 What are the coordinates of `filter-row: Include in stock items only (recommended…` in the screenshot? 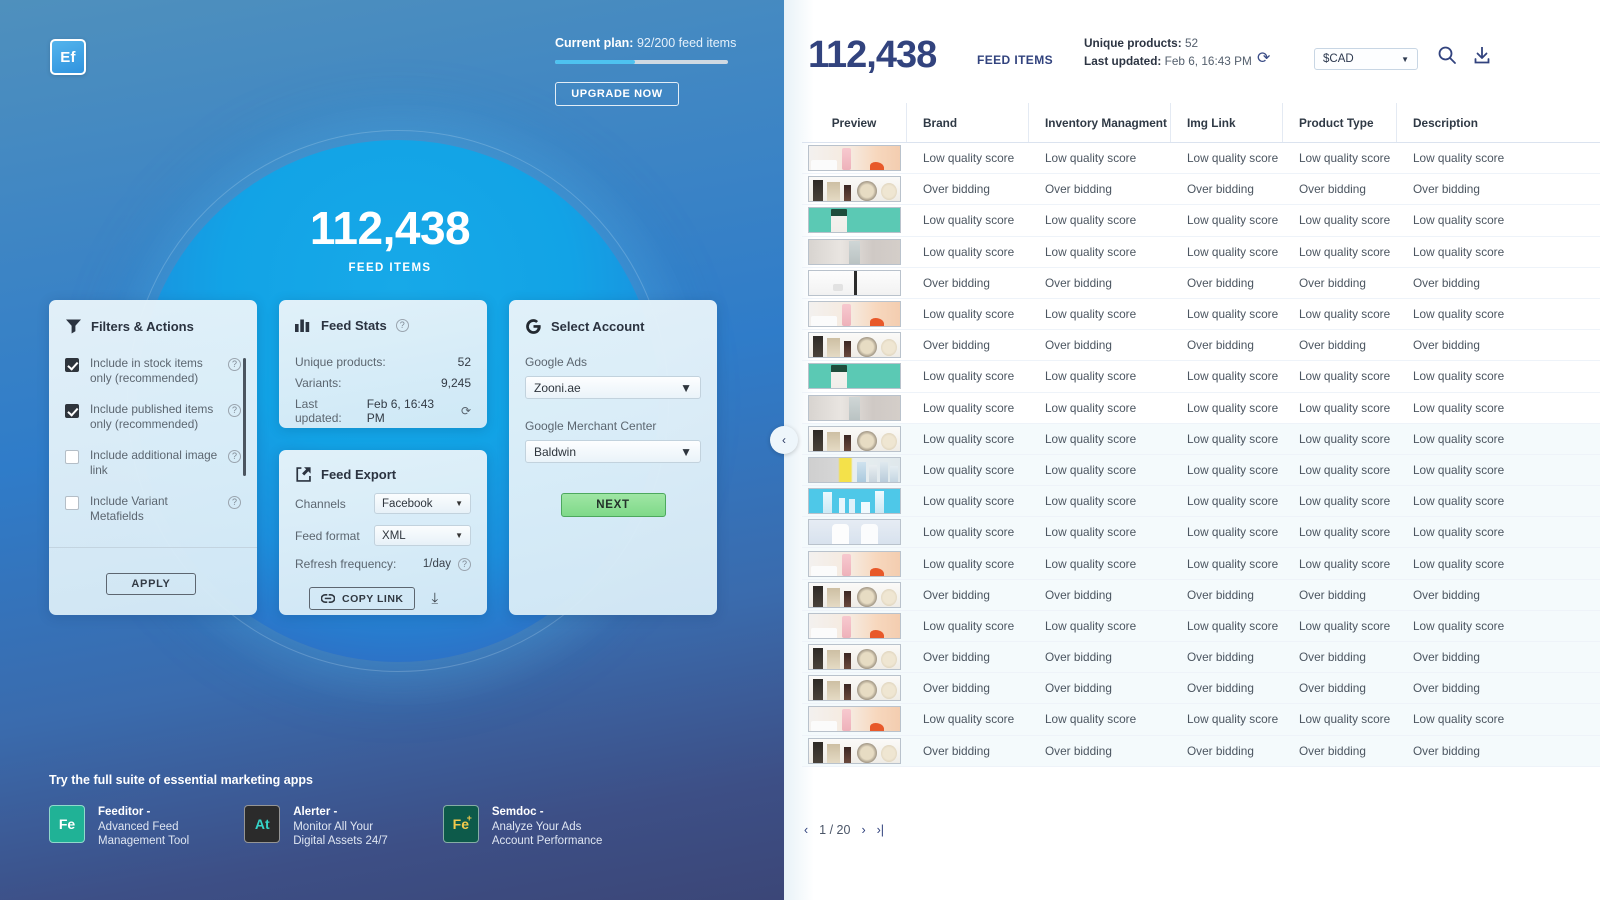 It's located at (153, 371).